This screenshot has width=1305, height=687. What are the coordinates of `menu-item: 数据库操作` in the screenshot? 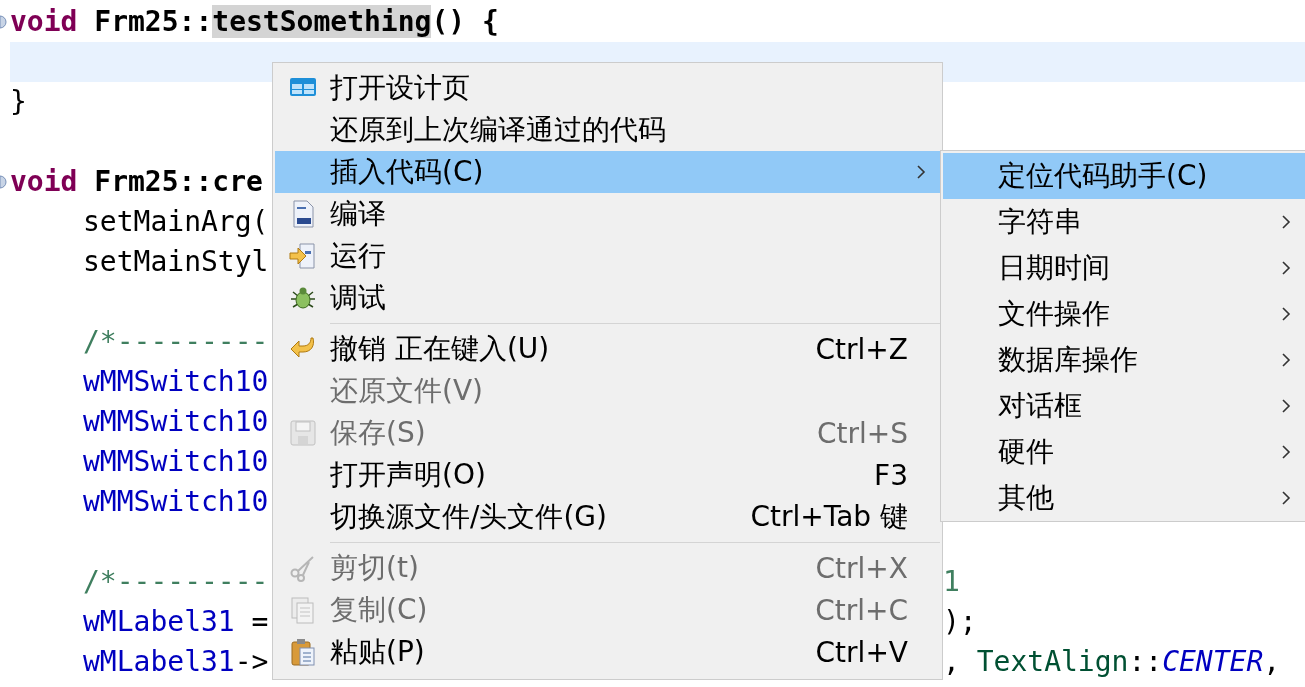 It's located at (1124, 360).